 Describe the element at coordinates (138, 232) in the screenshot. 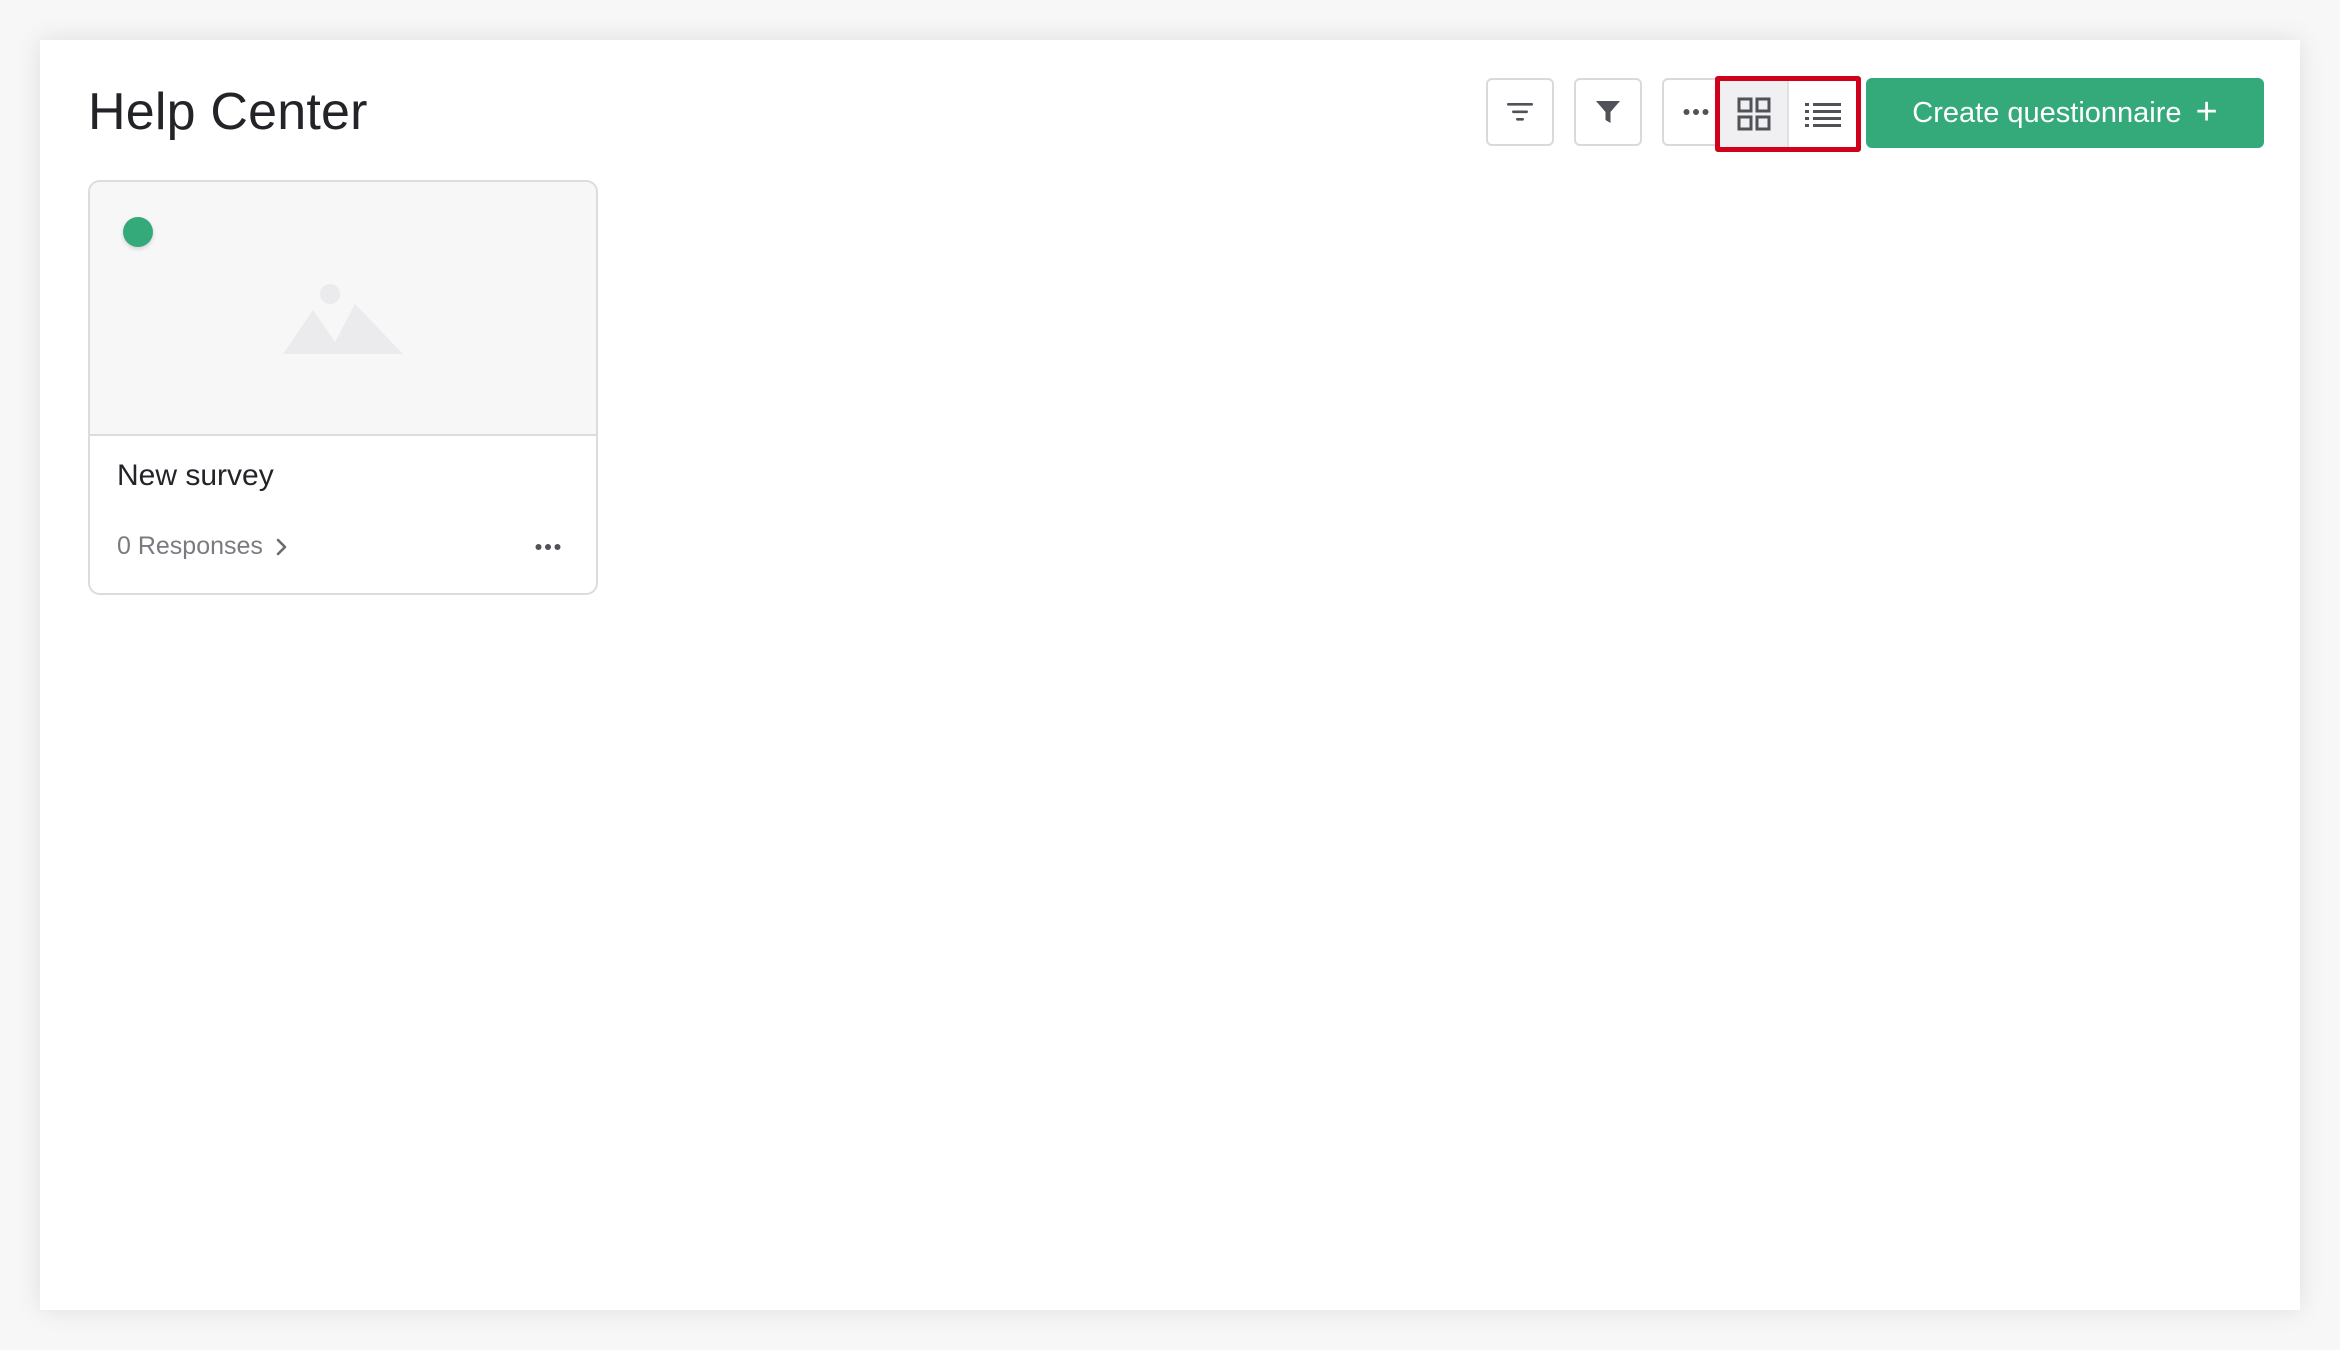

I see `status-indicator` at that location.